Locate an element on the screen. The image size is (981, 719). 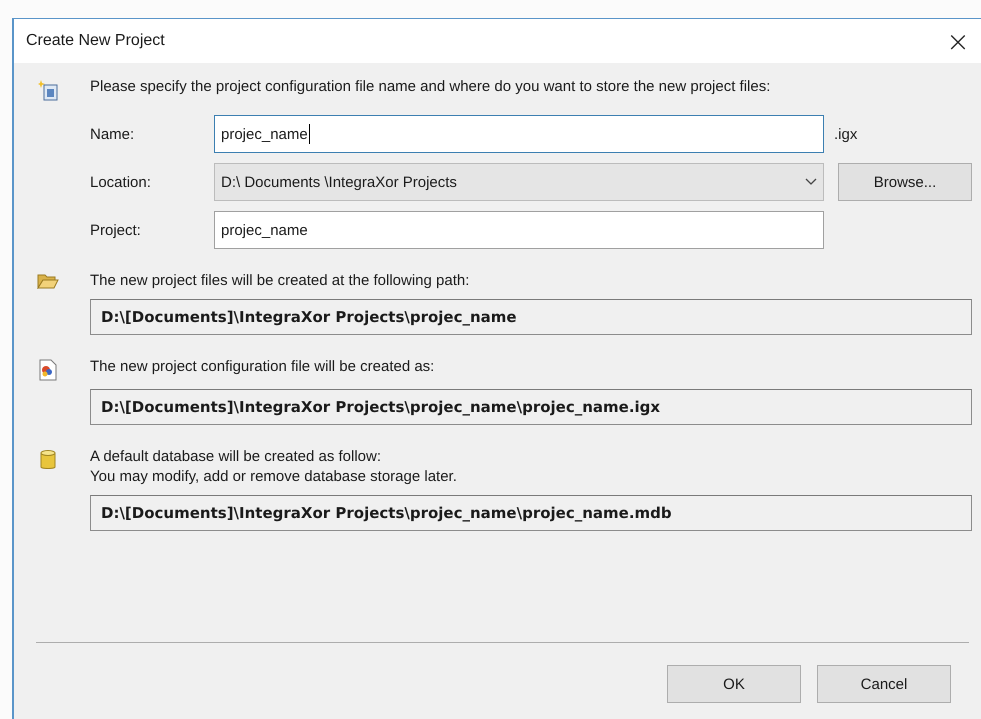
close-button: × is located at coordinates (958, 41).